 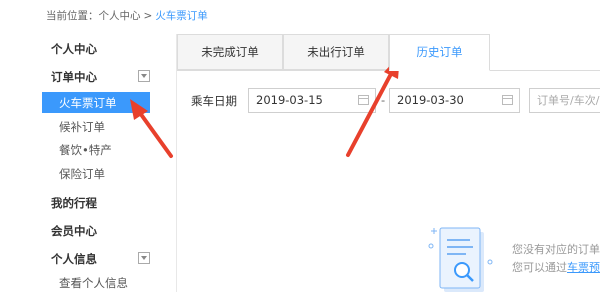 I want to click on ride-date-label: 乘车日期, so click(x=214, y=101).